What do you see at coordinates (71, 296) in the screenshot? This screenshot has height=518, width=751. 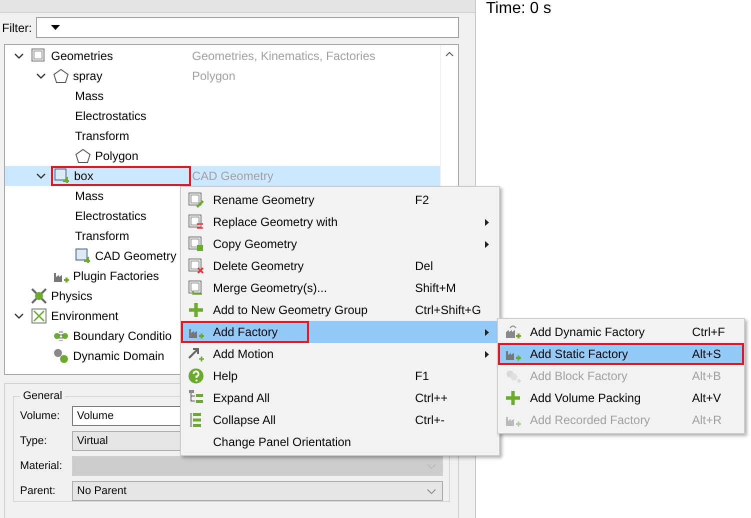 I see `tree-item-label: Physics` at bounding box center [71, 296].